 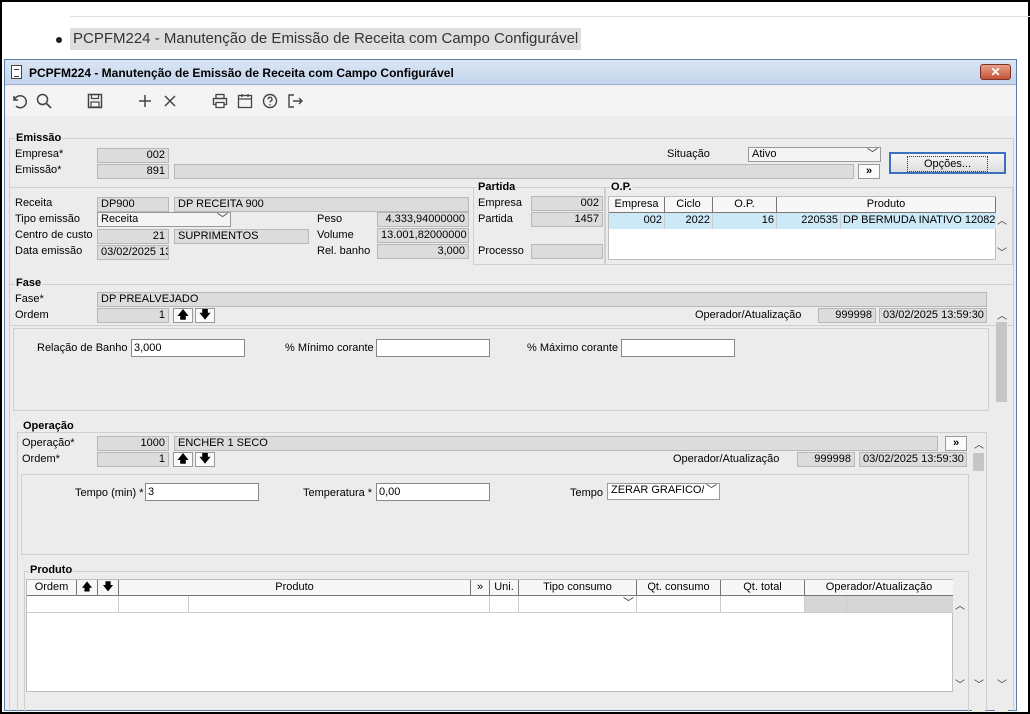 What do you see at coordinates (678, 348) in the screenshot?
I see `maximo-corante-input` at bounding box center [678, 348].